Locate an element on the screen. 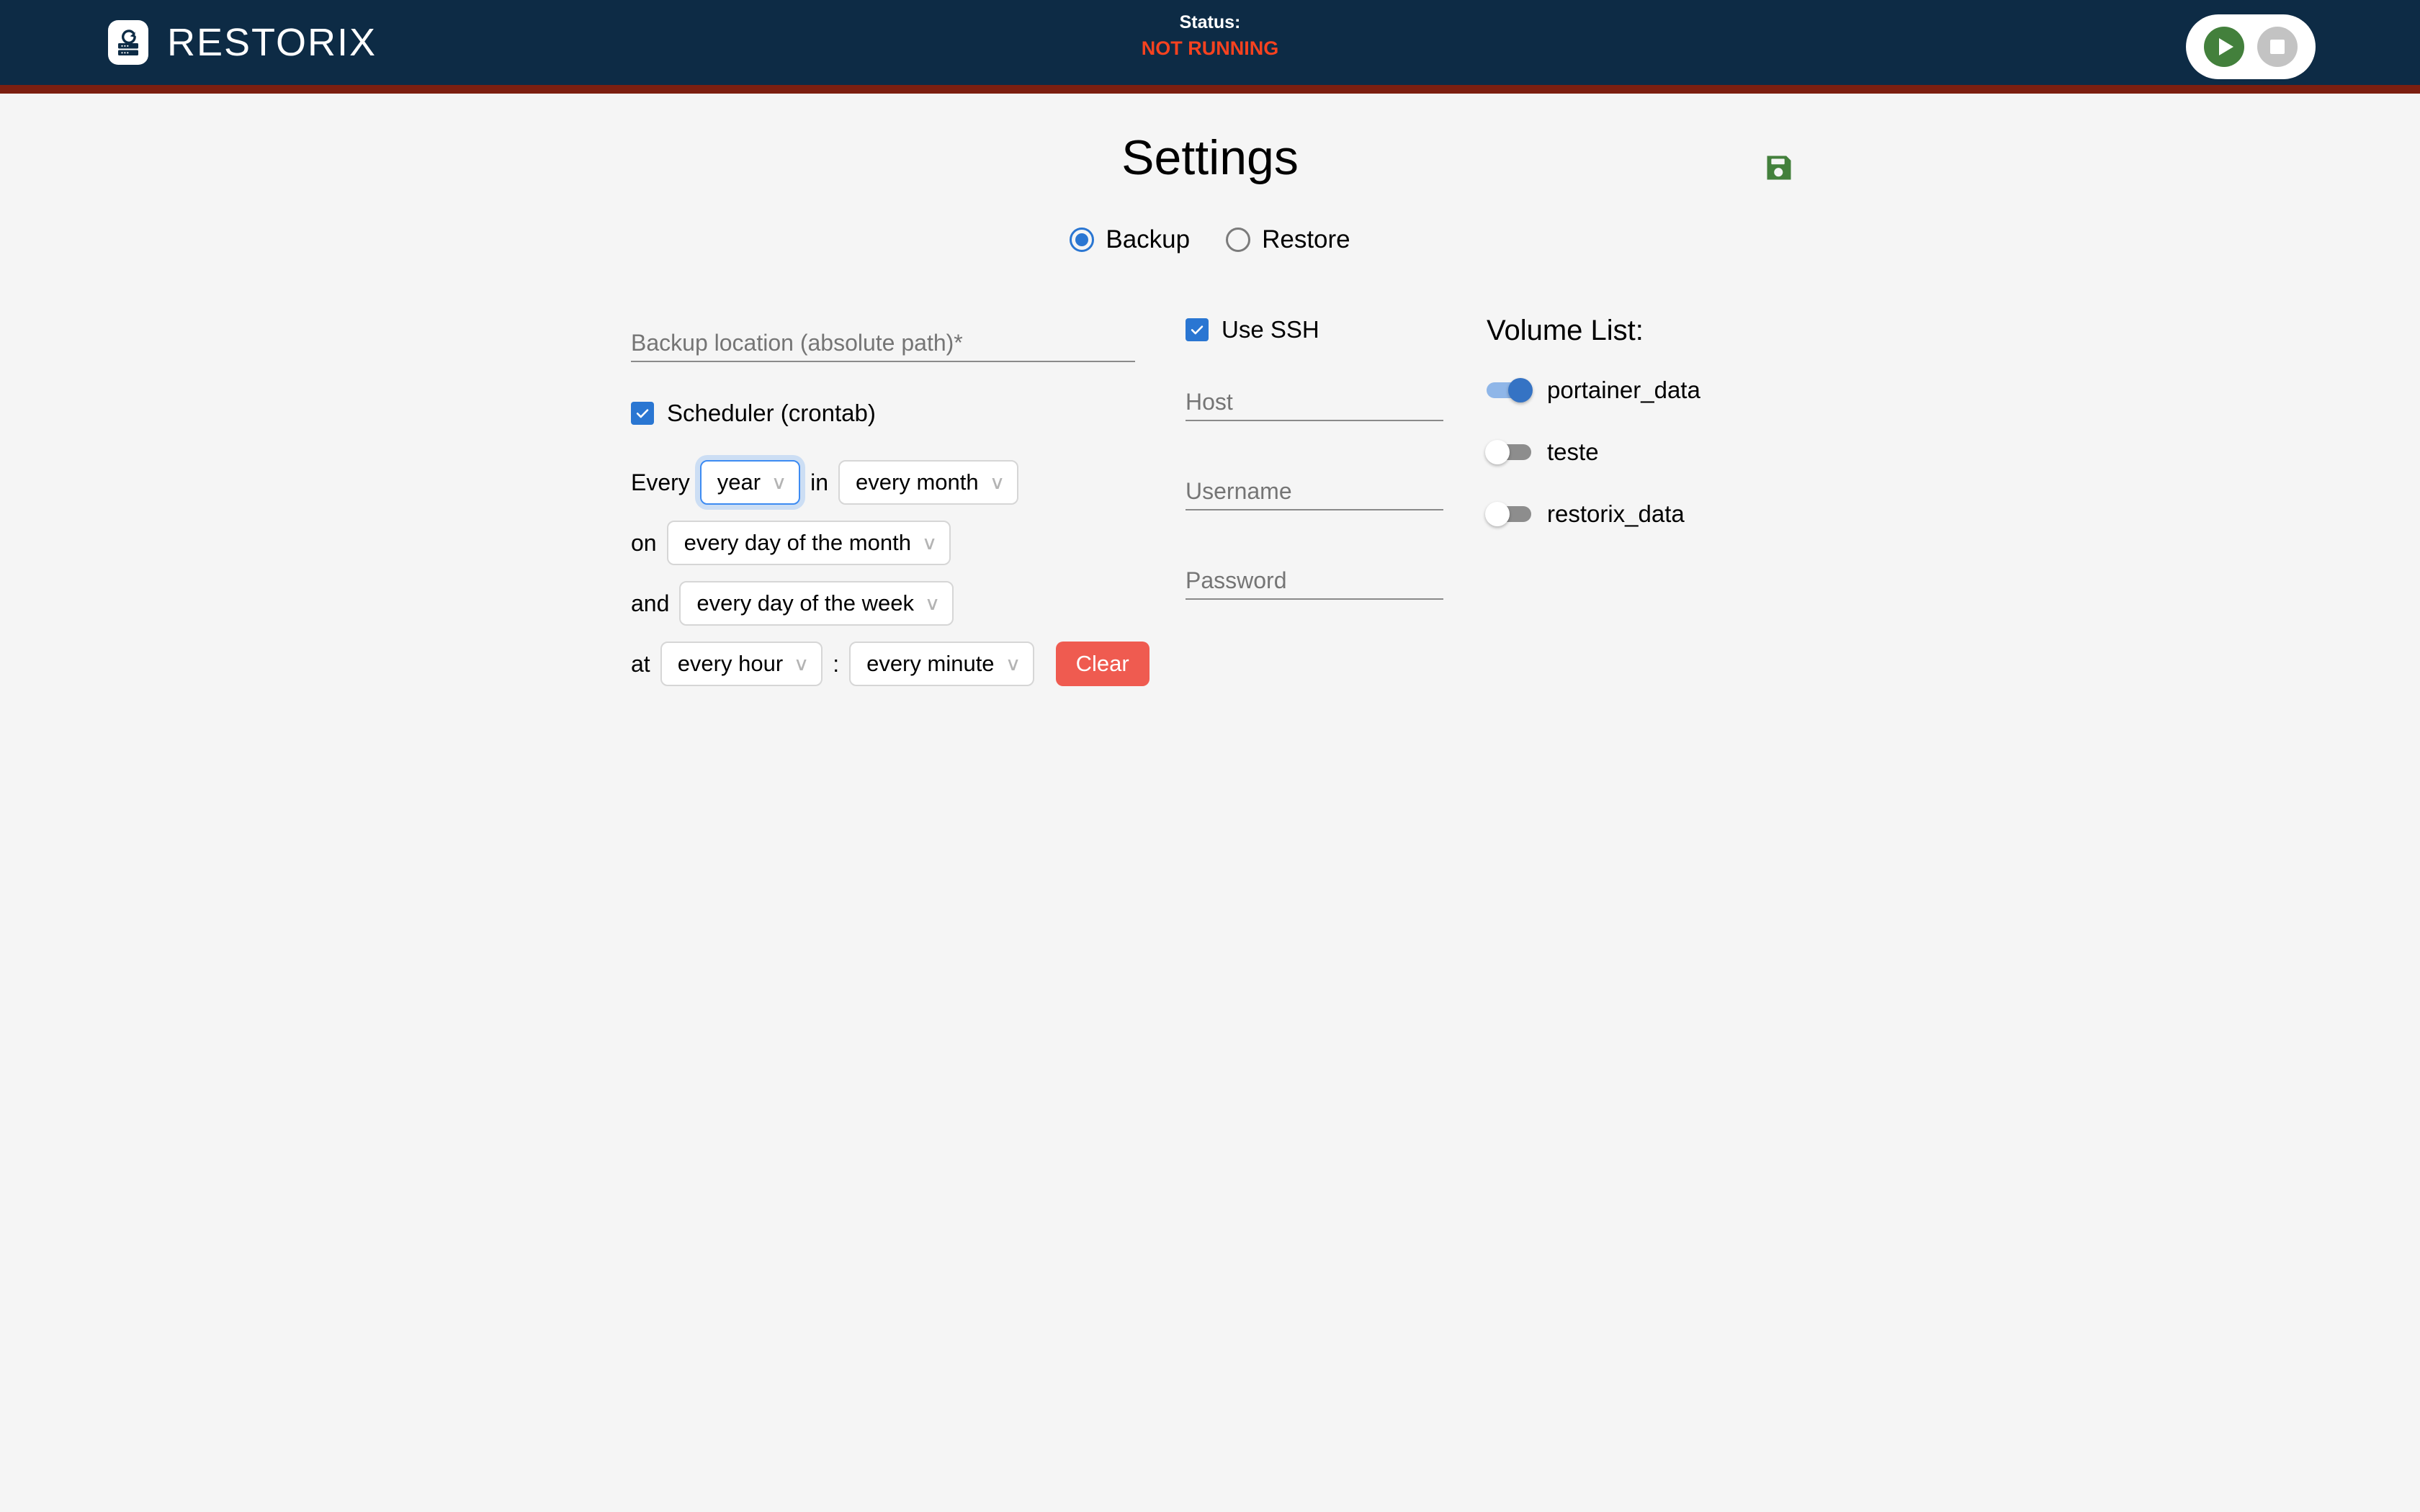 The image size is (2420, 1512). use-ssh-label: Use SSH is located at coordinates (1270, 329).